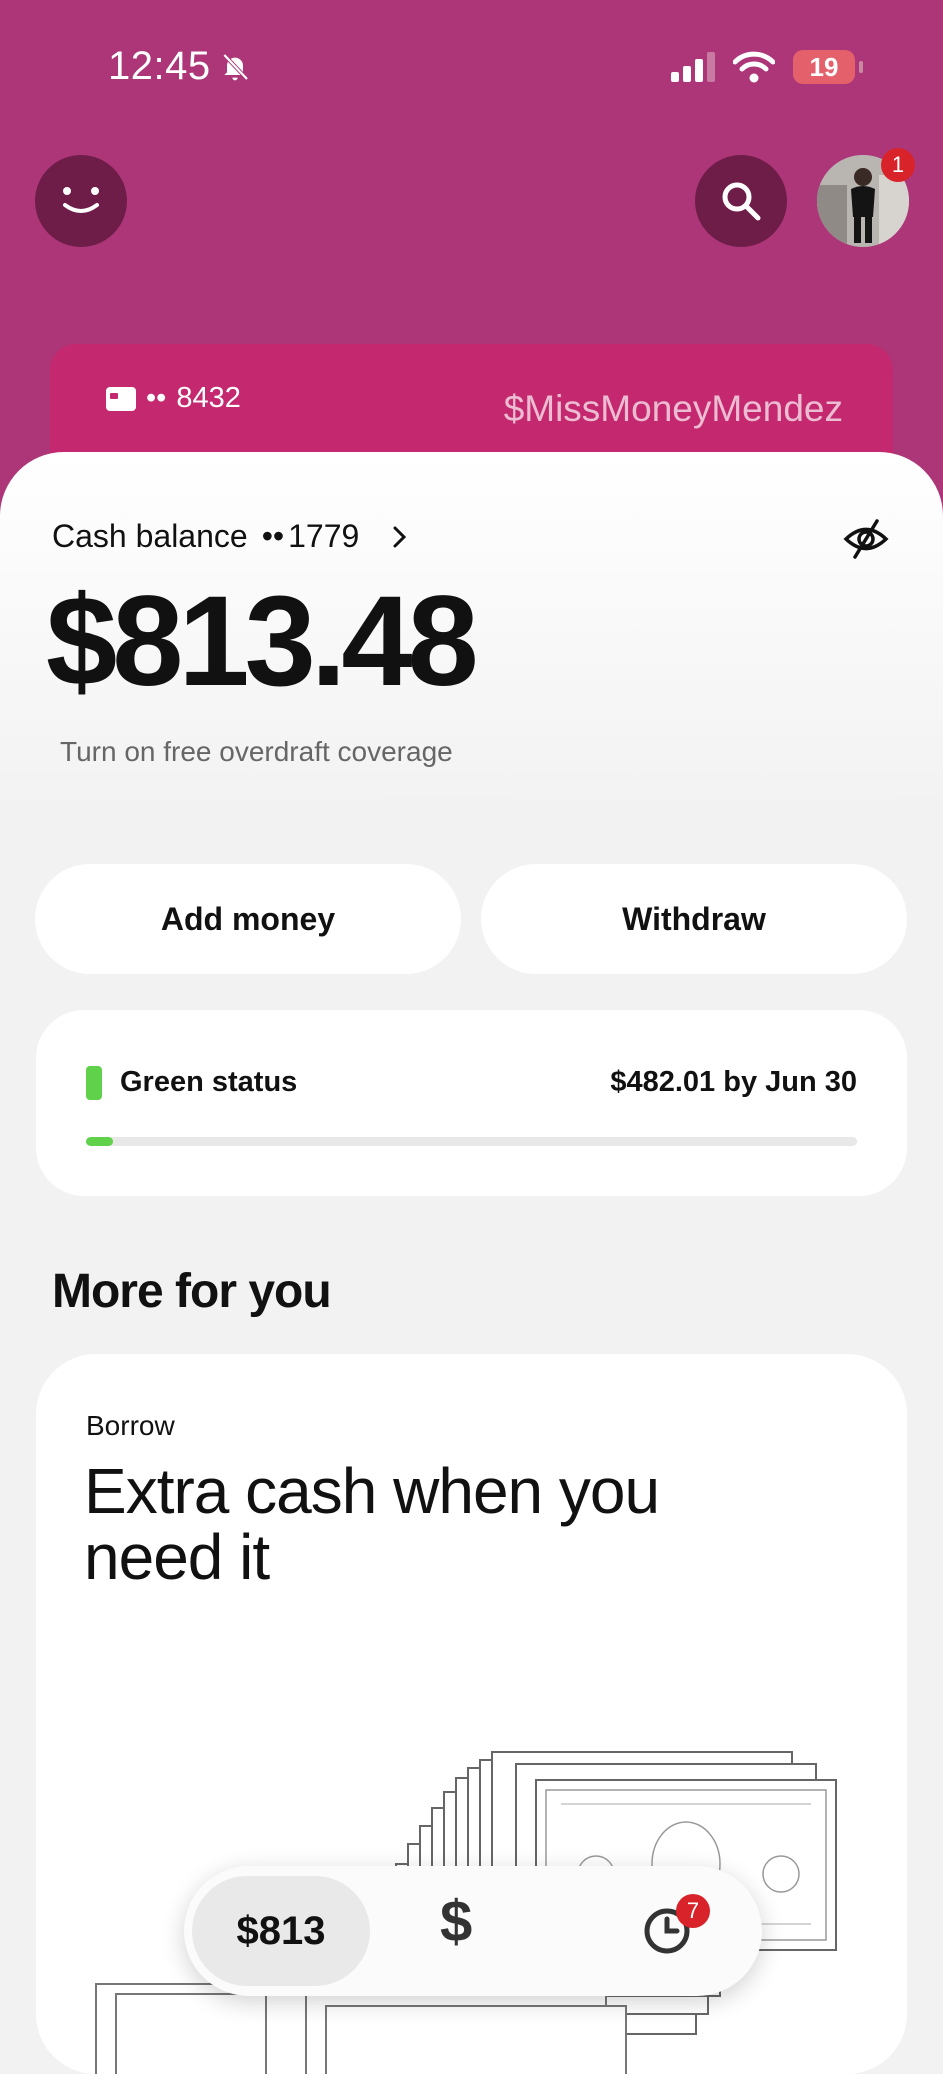 The width and height of the screenshot is (943, 2074). I want to click on battery-indicator: 19, so click(828, 67).